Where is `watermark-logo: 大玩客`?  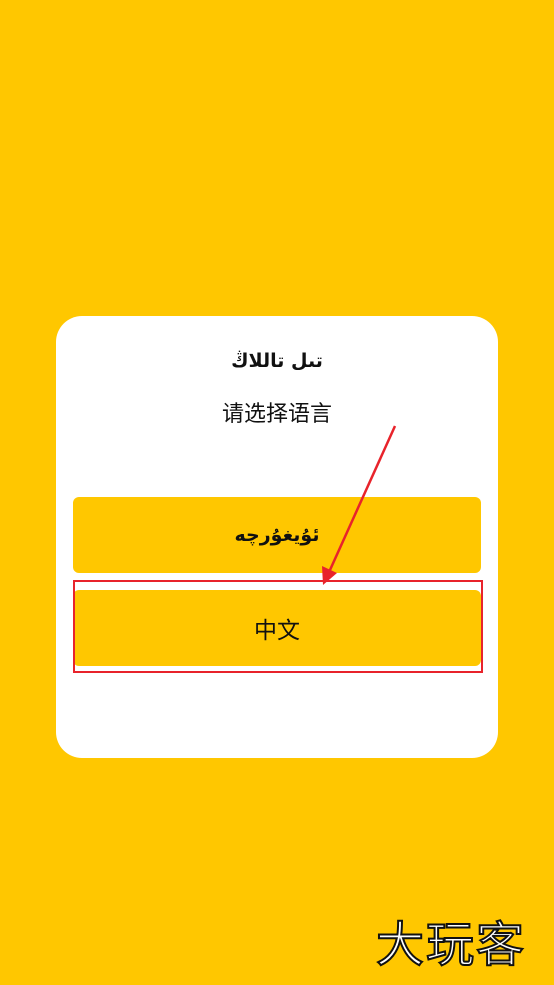
watermark-logo: 大玩客 is located at coordinates (451, 945).